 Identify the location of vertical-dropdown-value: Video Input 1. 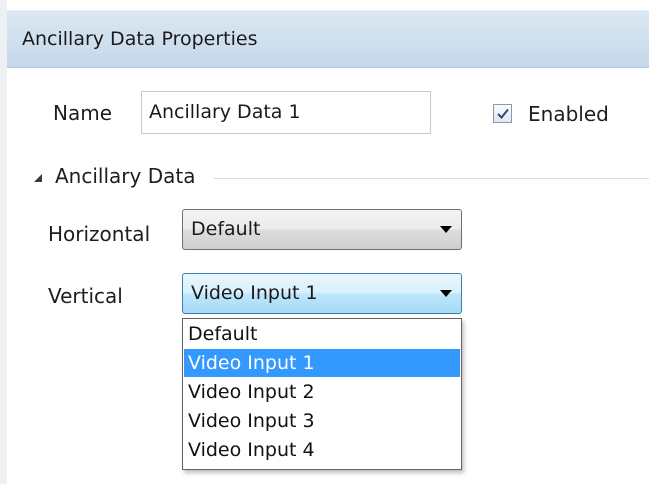
(254, 293).